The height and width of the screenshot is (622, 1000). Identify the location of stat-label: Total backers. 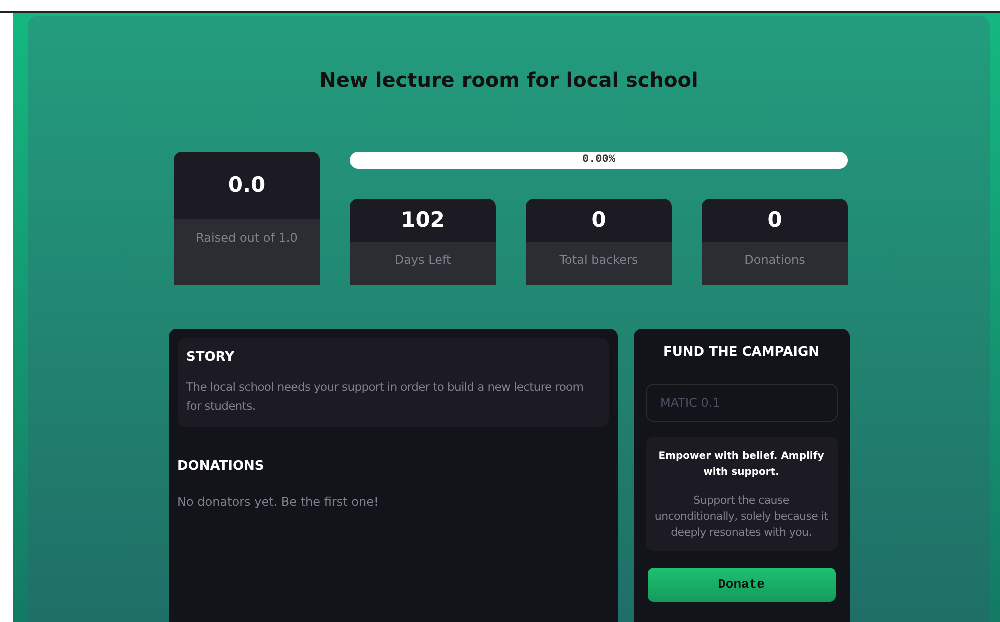
(599, 260).